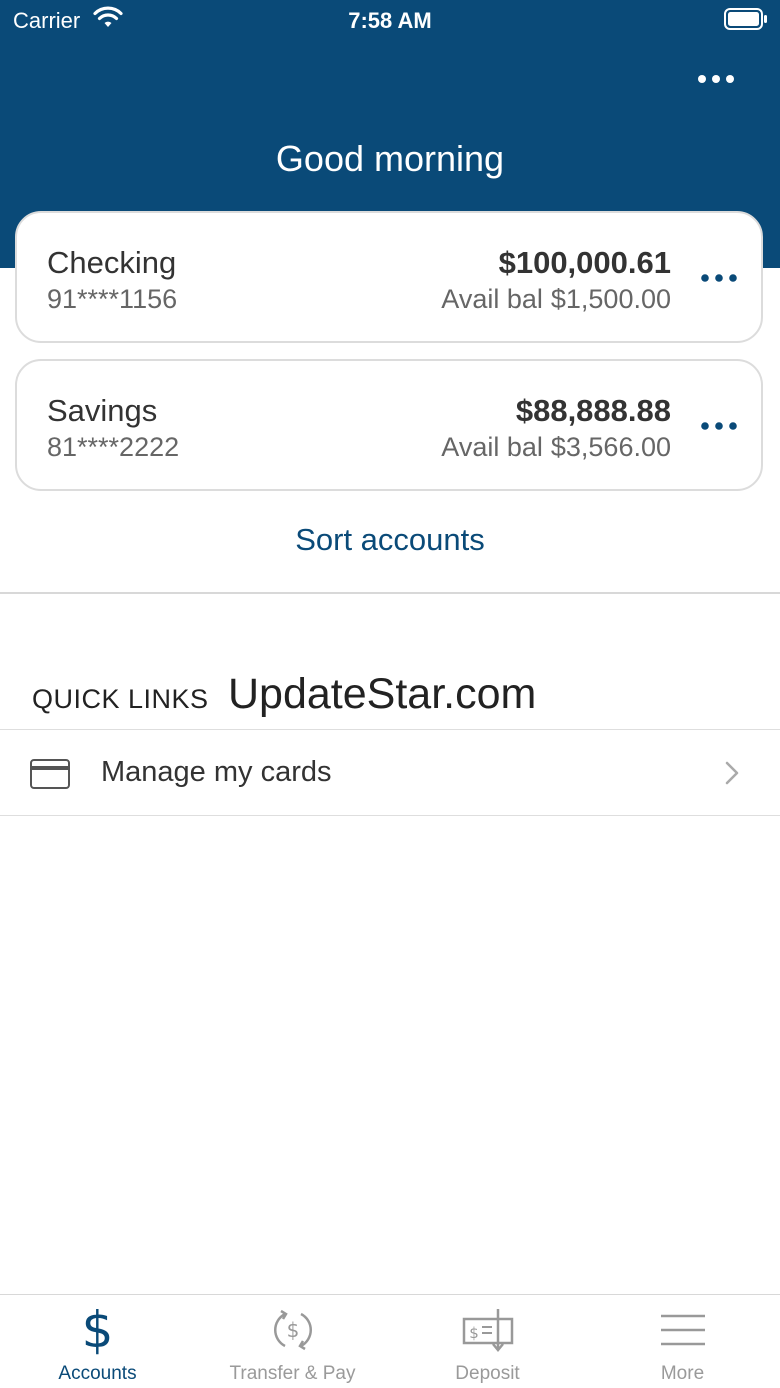  I want to click on status-bar: Carrier 7:58 AM, so click(390, 20).